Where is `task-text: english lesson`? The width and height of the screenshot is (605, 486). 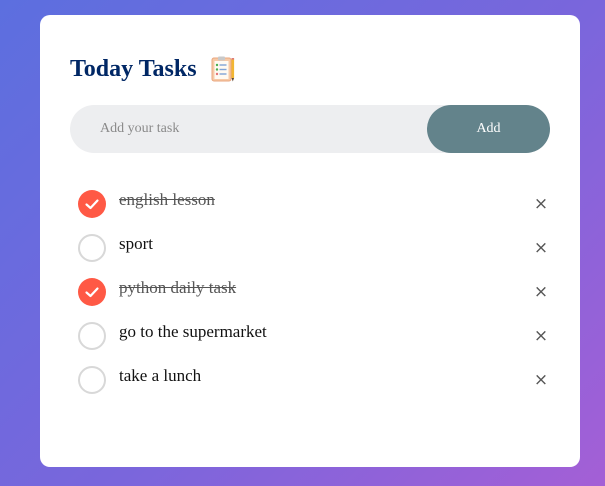
task-text: english lesson is located at coordinates (167, 199).